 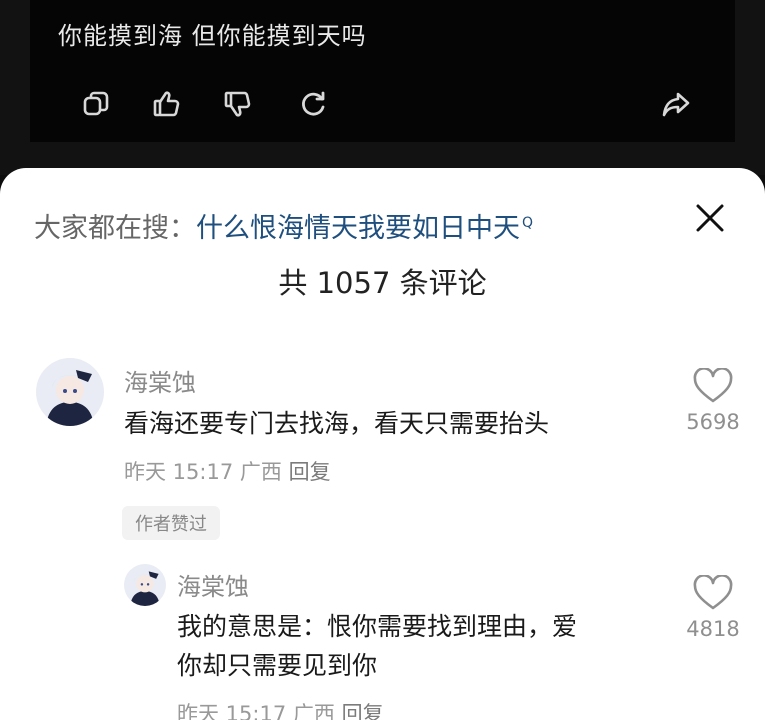 I want to click on comment-like-button: 5698, so click(x=713, y=401).